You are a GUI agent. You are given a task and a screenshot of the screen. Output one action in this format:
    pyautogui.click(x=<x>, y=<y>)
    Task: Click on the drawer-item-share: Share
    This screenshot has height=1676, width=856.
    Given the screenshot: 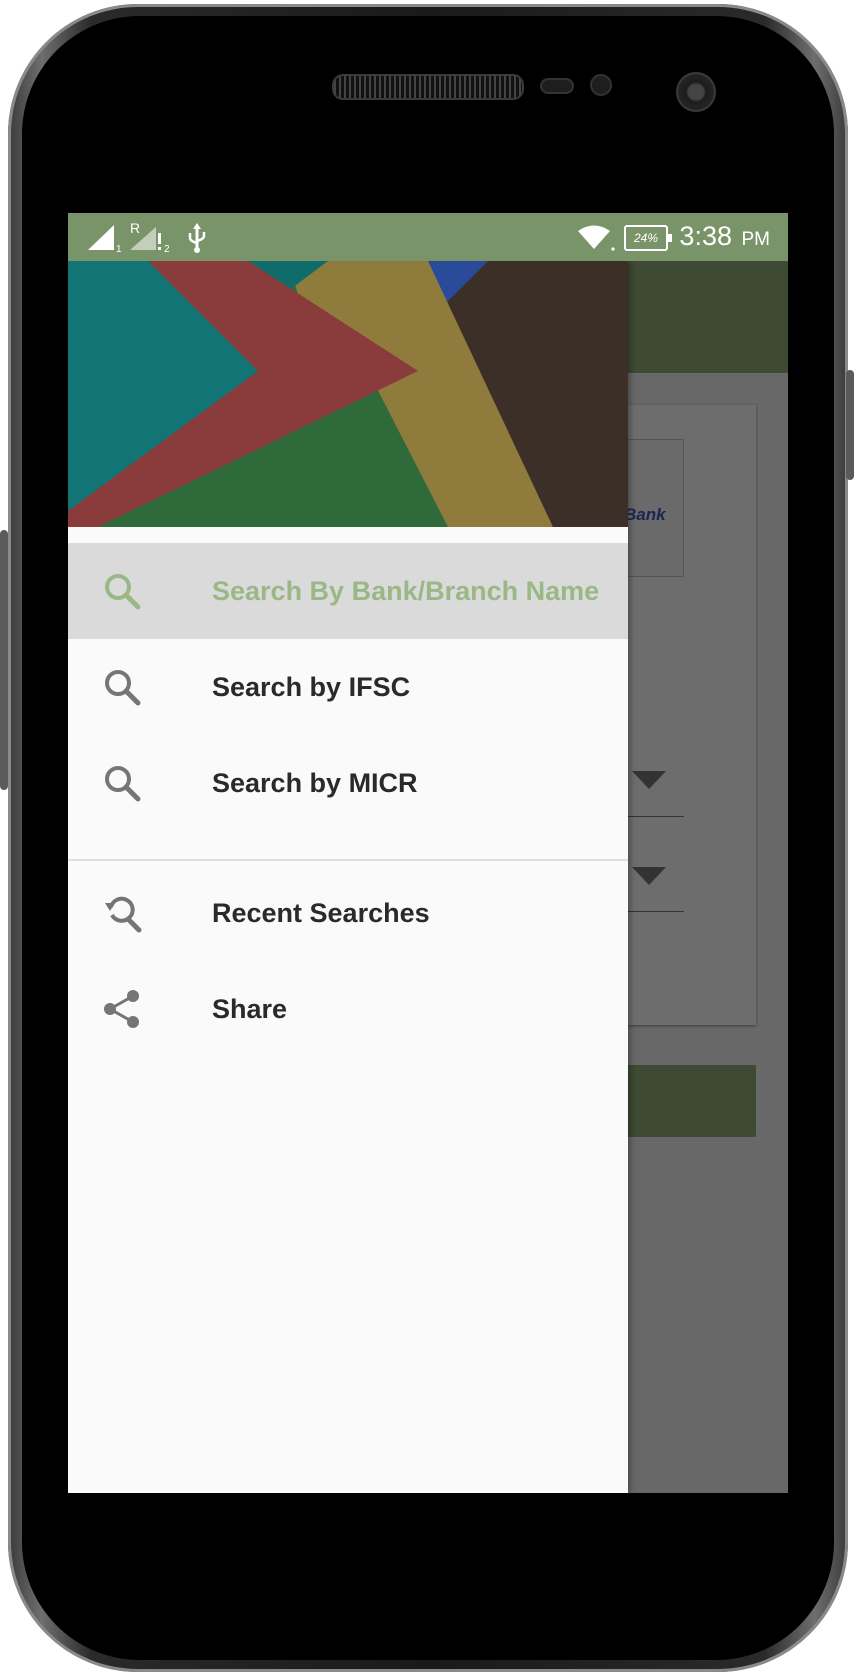 What is the action you would take?
    pyautogui.click(x=348, y=1009)
    